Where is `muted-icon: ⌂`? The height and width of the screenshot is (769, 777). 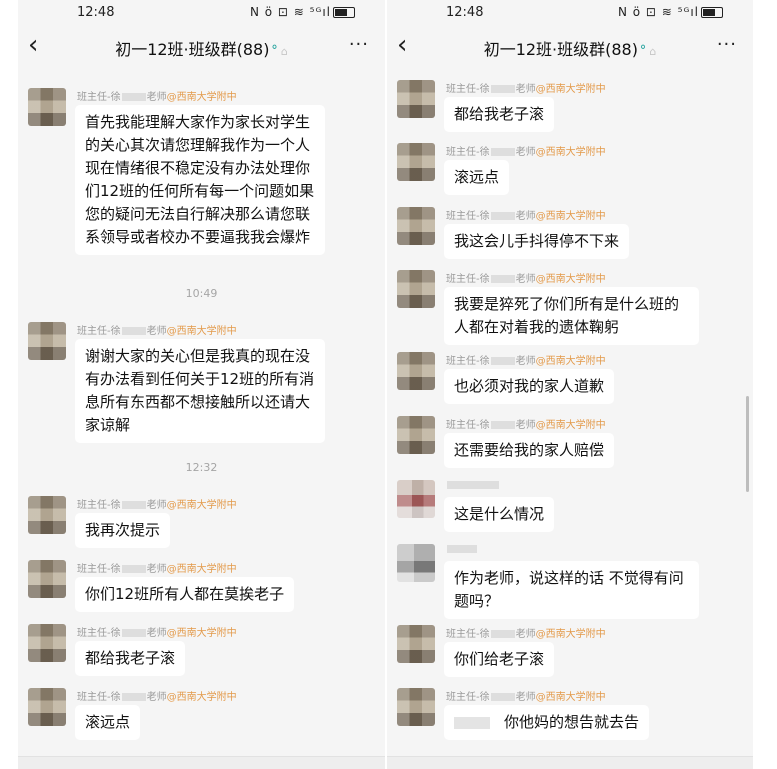 muted-icon: ⌂ is located at coordinates (282, 51).